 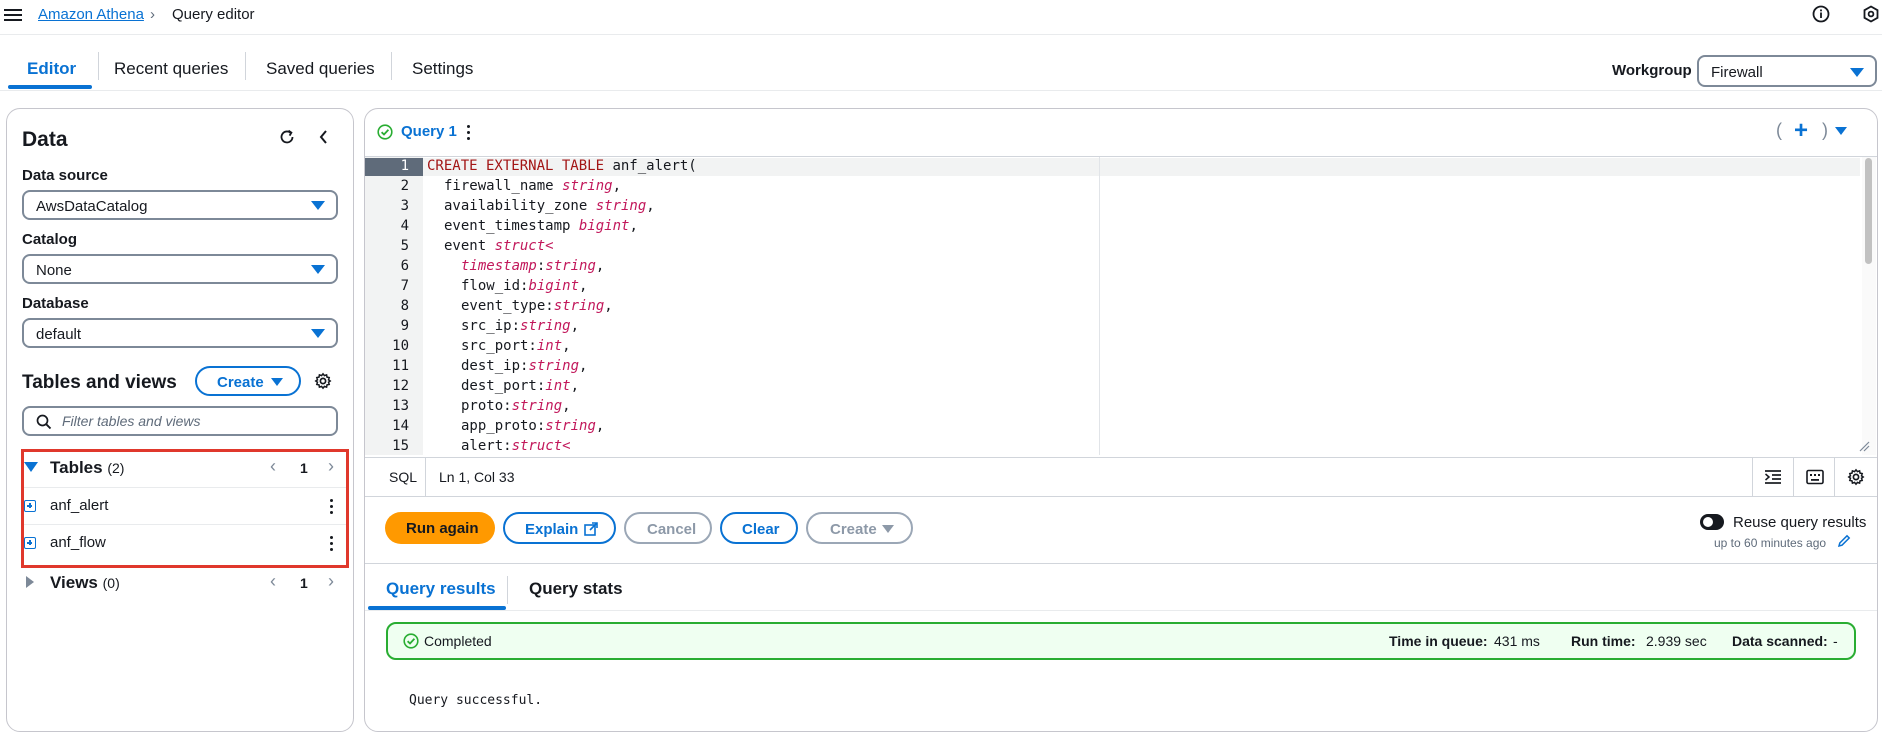 I want to click on info-icon, so click(x=1821, y=14).